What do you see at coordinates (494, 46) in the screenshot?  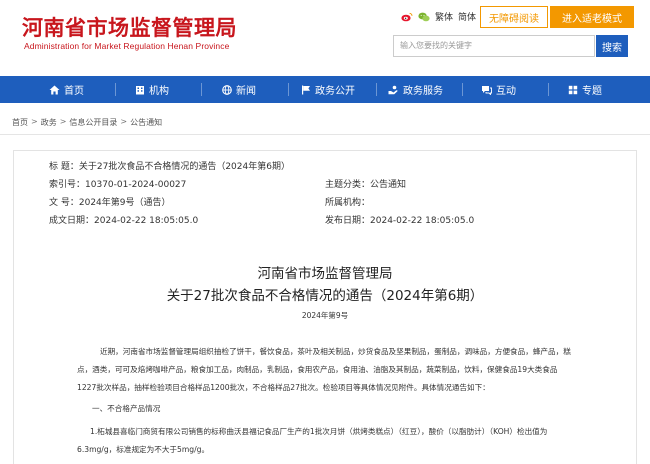 I see `search-input: 输入您要找的关键字` at bounding box center [494, 46].